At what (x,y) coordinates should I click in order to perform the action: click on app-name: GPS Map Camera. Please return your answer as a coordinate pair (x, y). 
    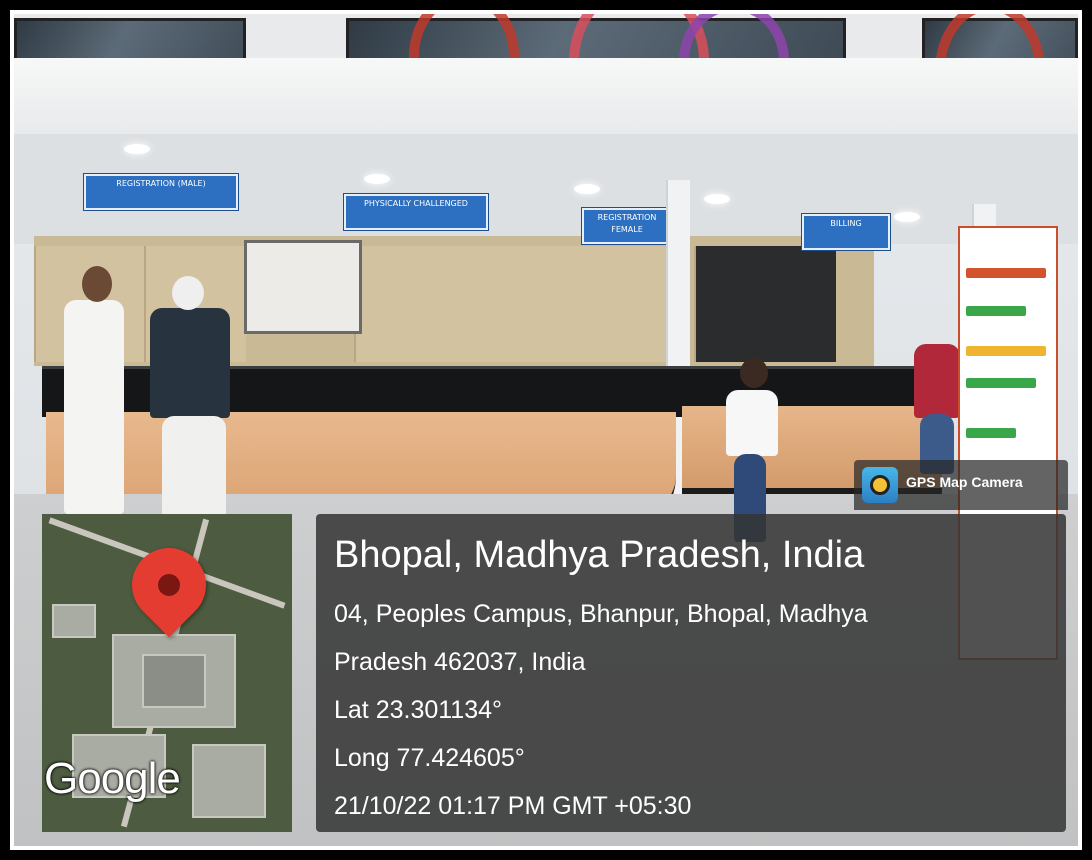
    Looking at the image, I should click on (964, 482).